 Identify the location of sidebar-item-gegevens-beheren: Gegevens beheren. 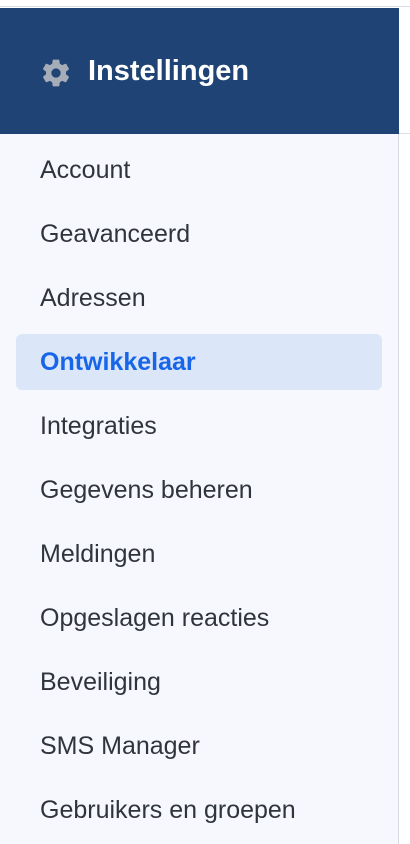
(199, 490).